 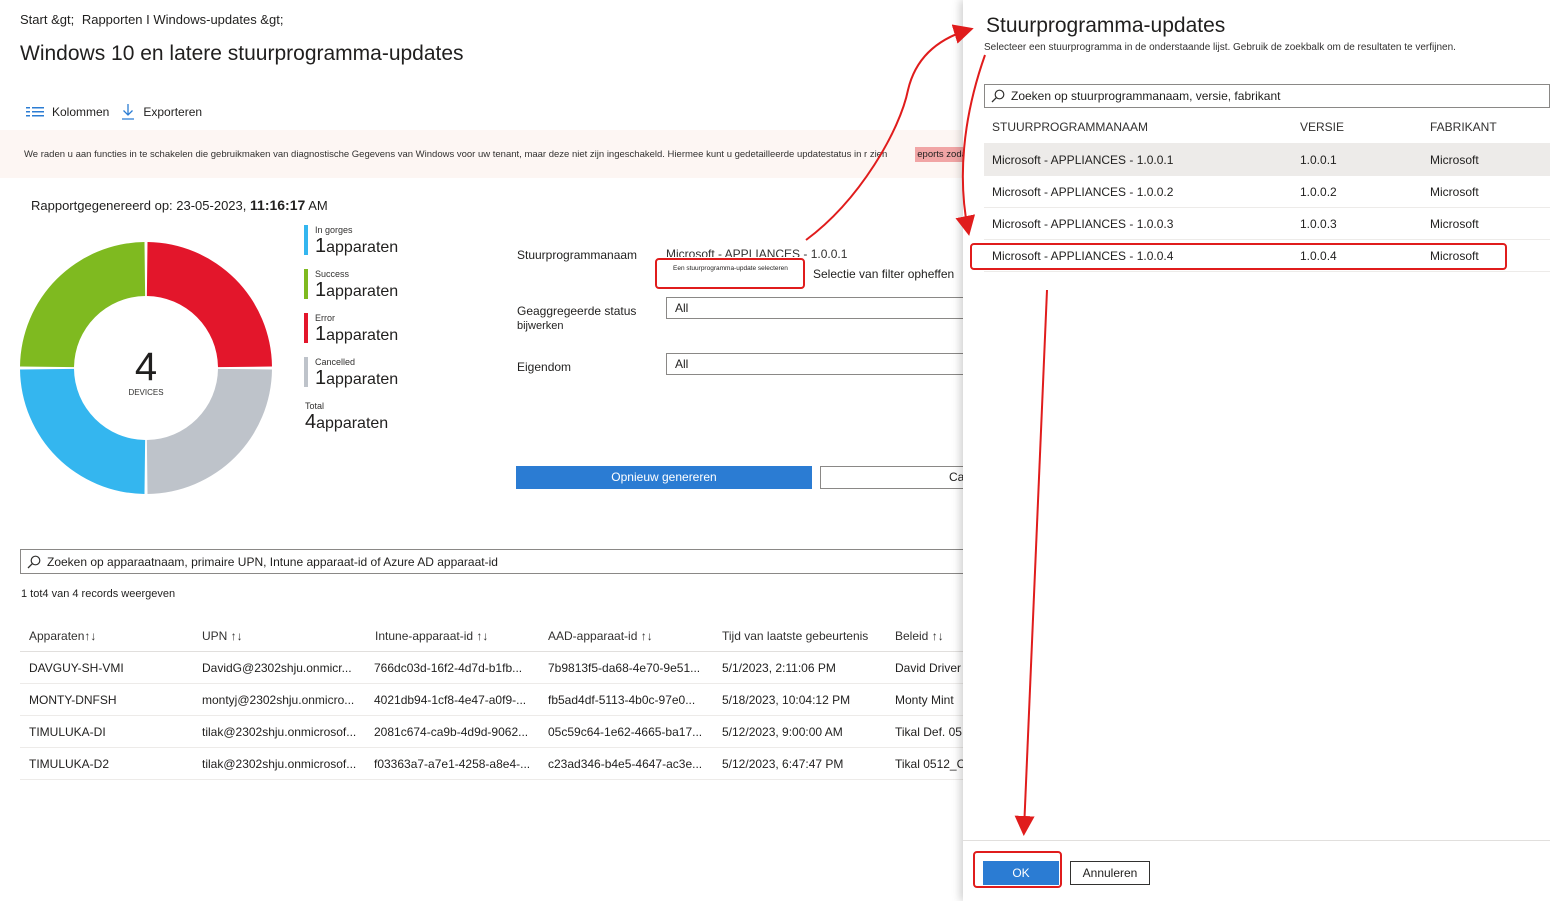 I want to click on column-header-intune-id: Intune-apparaat-id ↑↓, so click(x=457, y=636).